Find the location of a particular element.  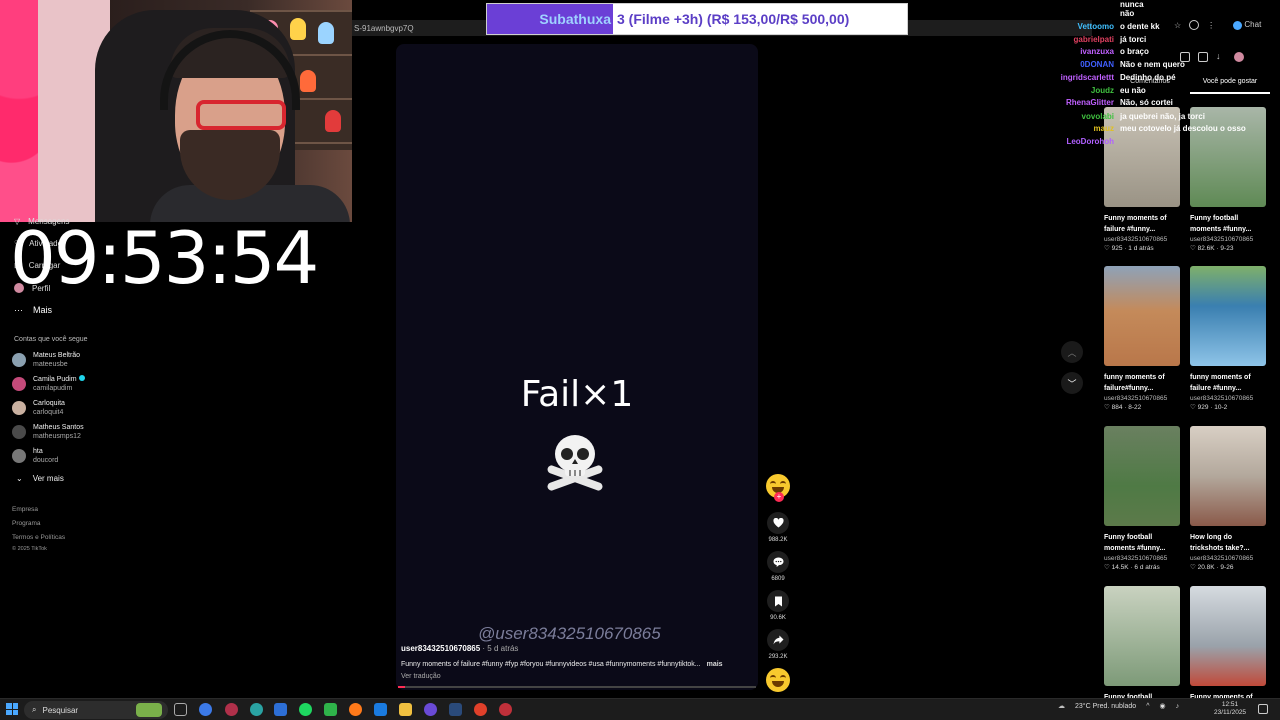

weather-text: 23°C Pred. nublado is located at coordinates (1105, 706).